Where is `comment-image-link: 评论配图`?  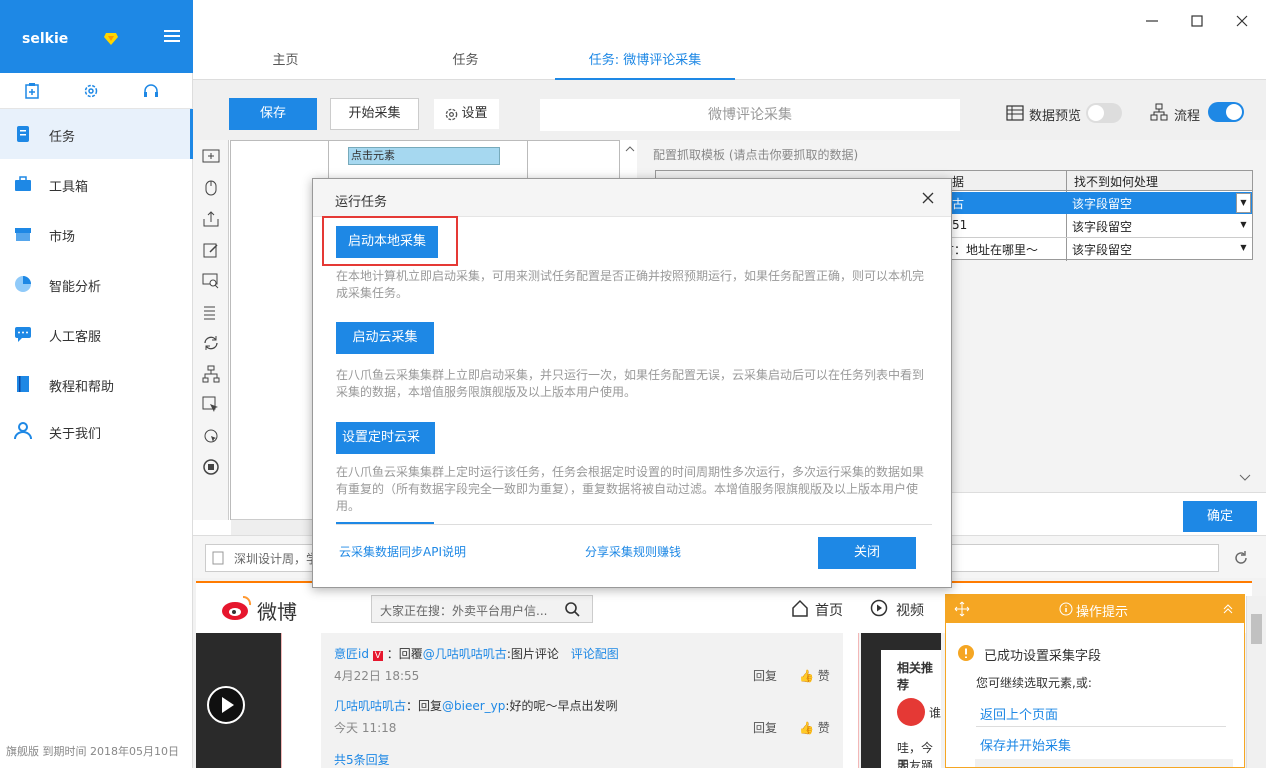 comment-image-link: 评论配图 is located at coordinates (595, 654).